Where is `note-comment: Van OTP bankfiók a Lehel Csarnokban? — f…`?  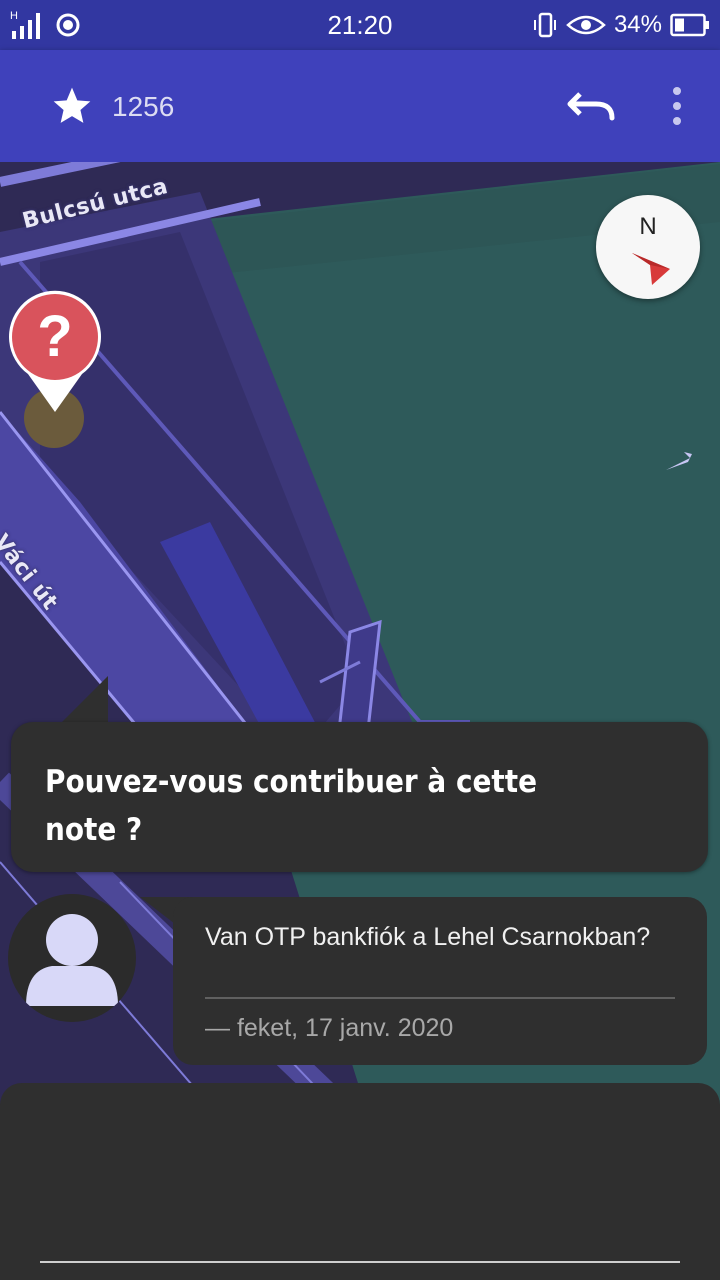
note-comment: Van OTP bankfiók a Lehel Csarnokban? — f… is located at coordinates (440, 981).